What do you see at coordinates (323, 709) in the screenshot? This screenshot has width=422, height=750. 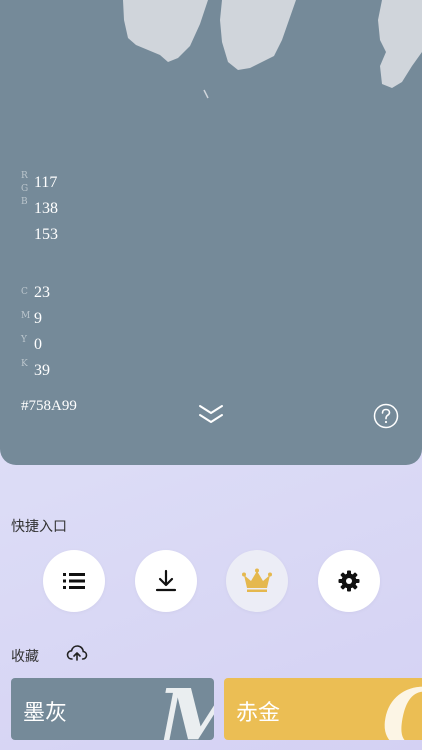 I see `favorite-card-chijin: C 赤金` at bounding box center [323, 709].